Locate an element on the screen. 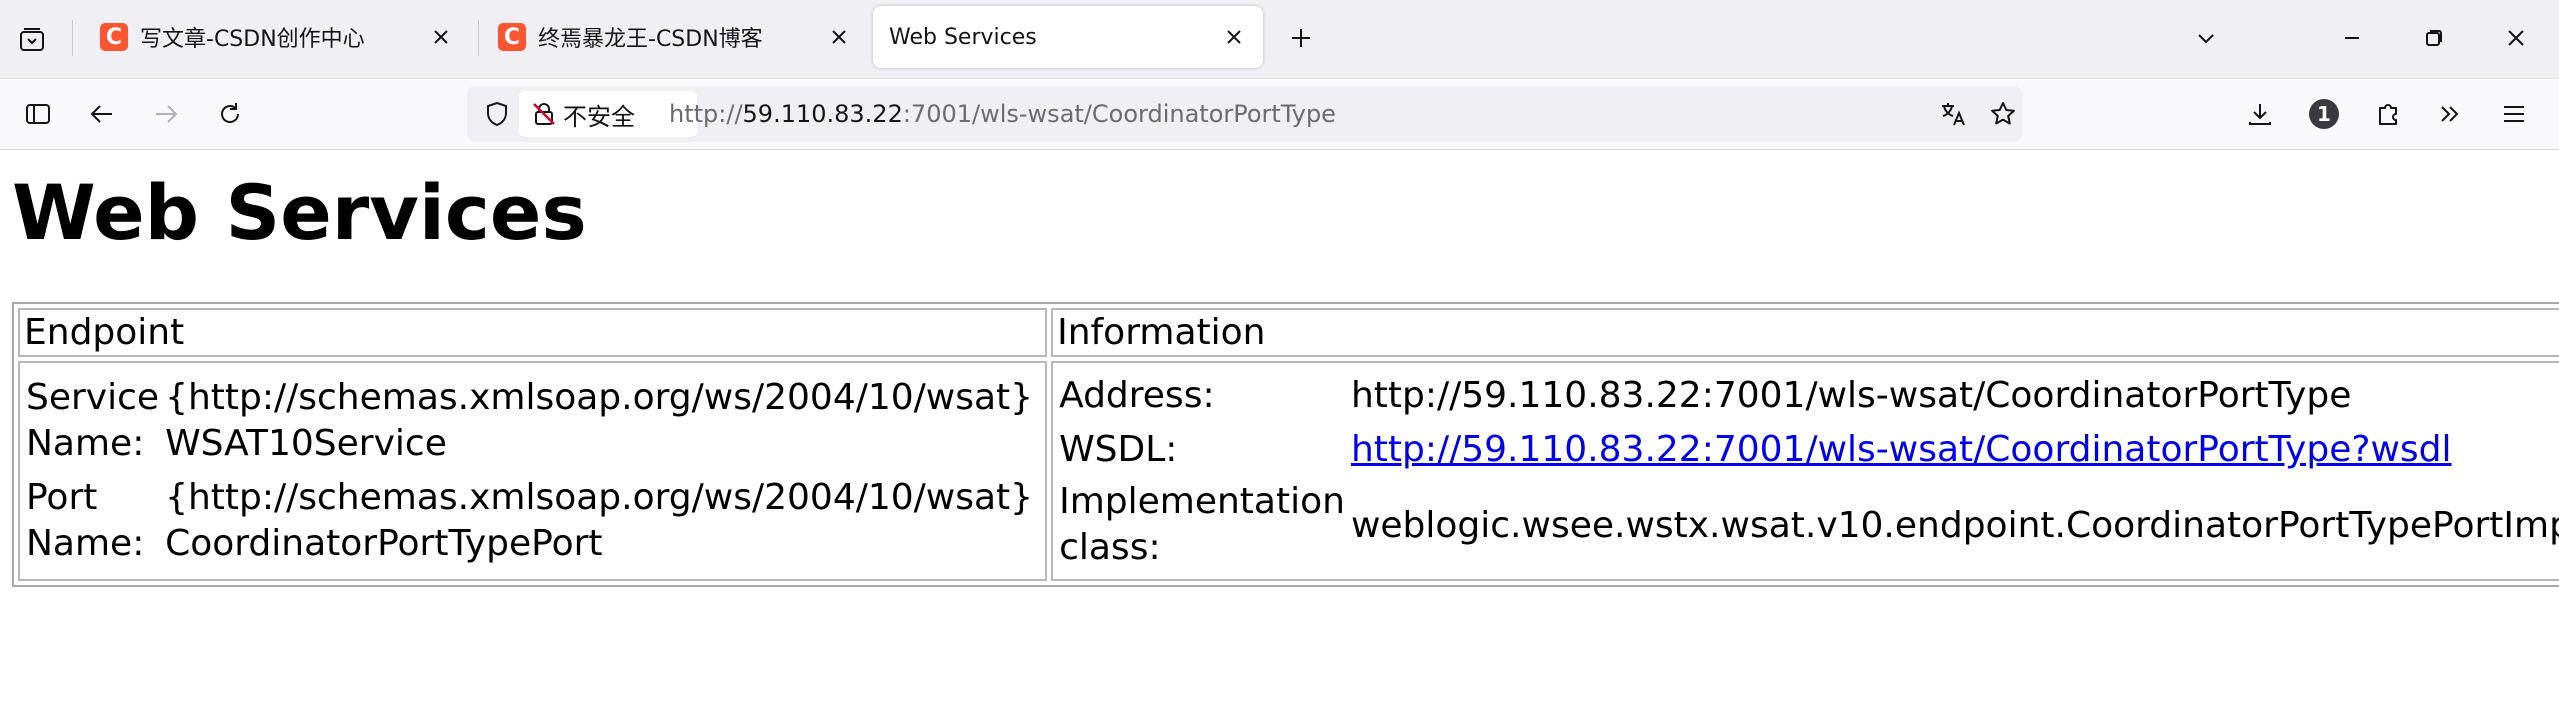 Image resolution: width=2559 pixels, height=718 pixels. new-tab-button is located at coordinates (1301, 38).